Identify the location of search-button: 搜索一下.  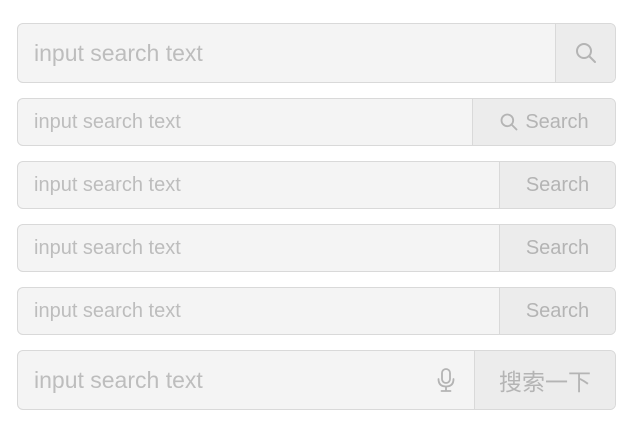
(544, 380).